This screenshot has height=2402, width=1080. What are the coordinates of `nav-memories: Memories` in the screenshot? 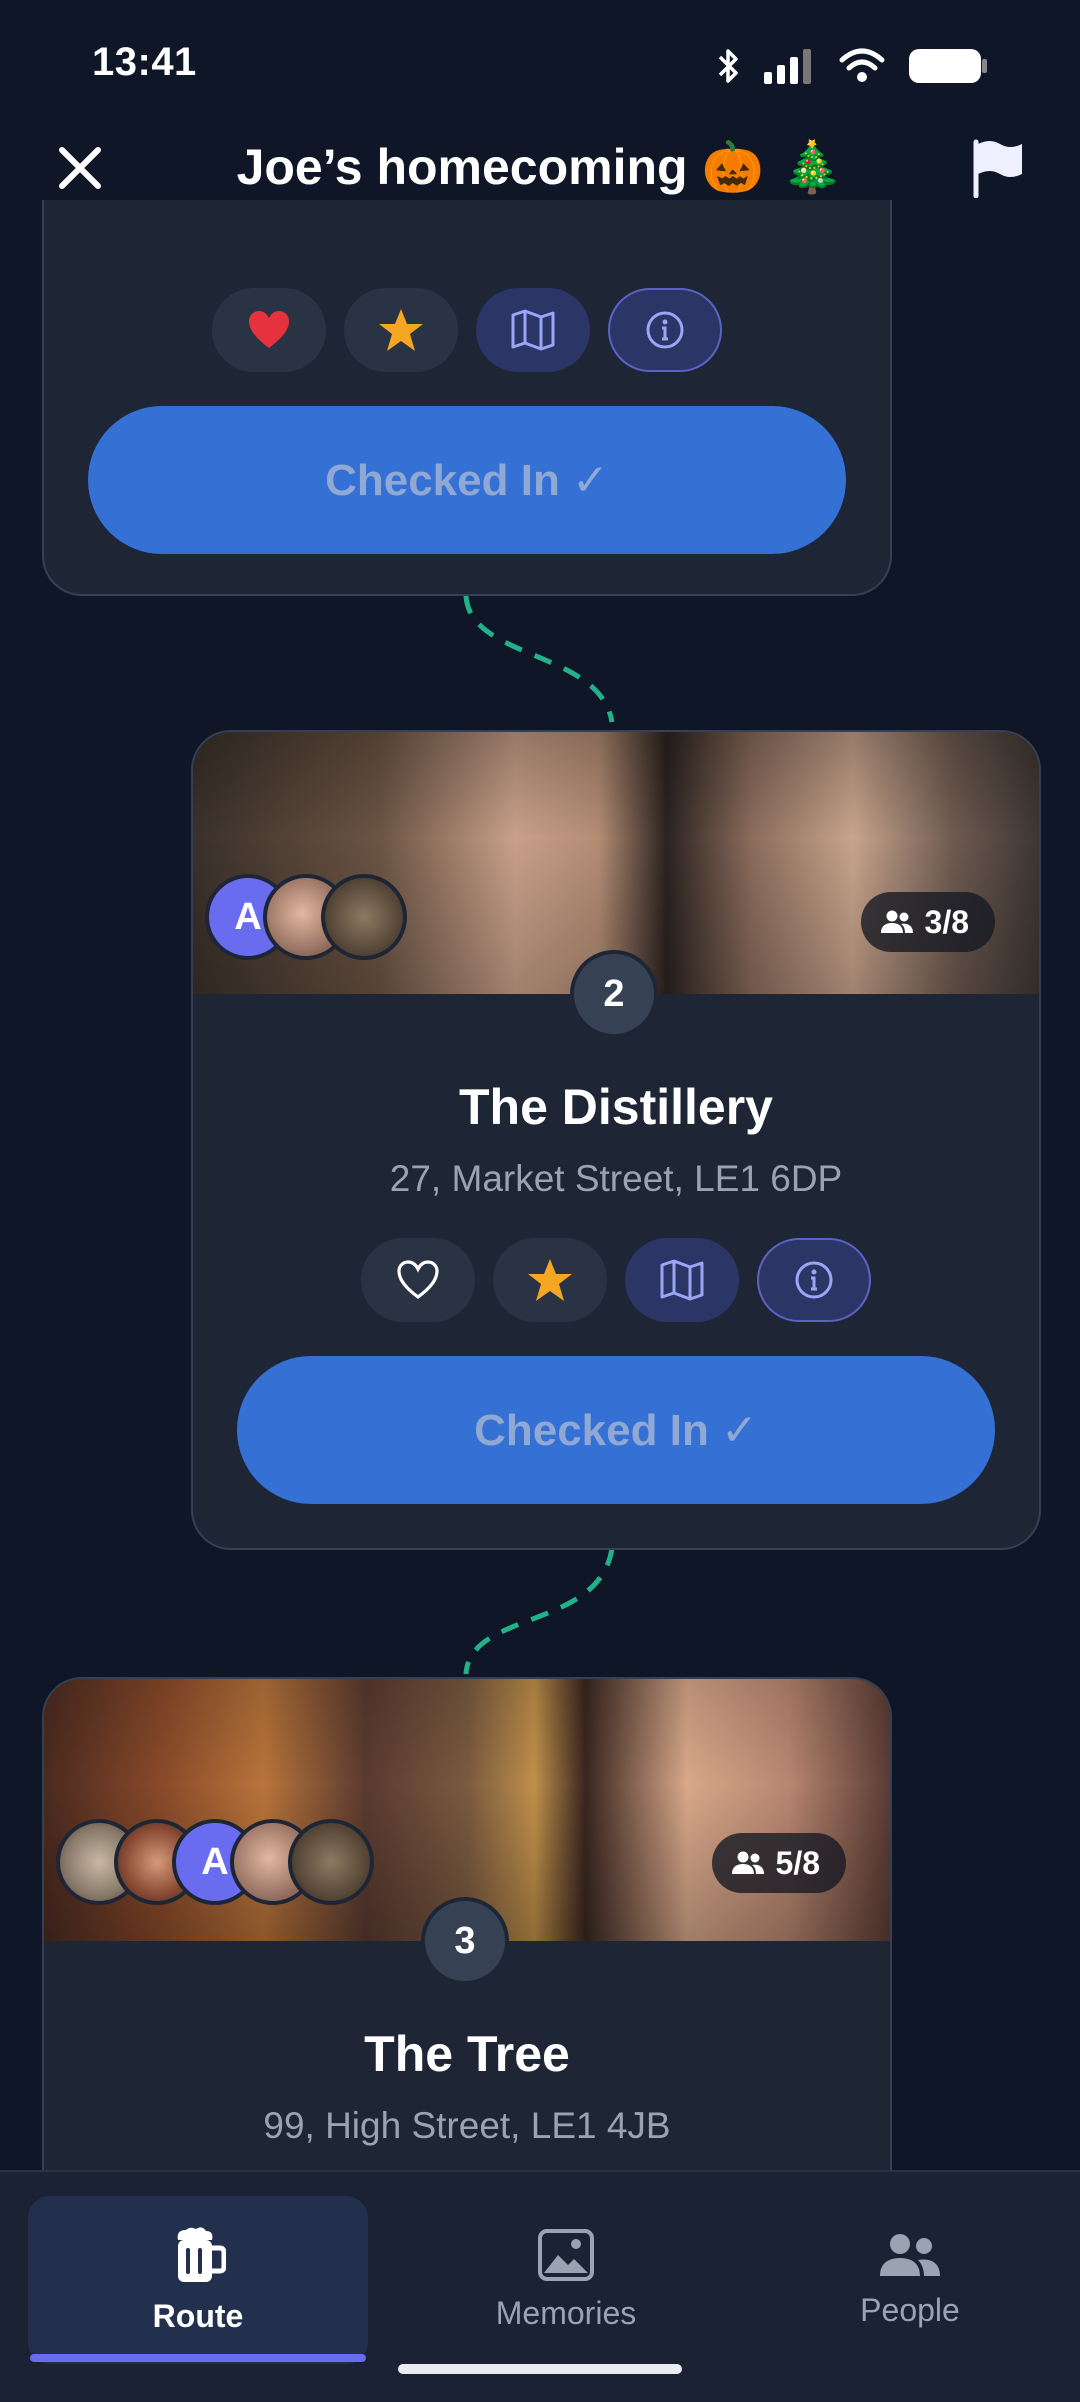 It's located at (566, 2280).